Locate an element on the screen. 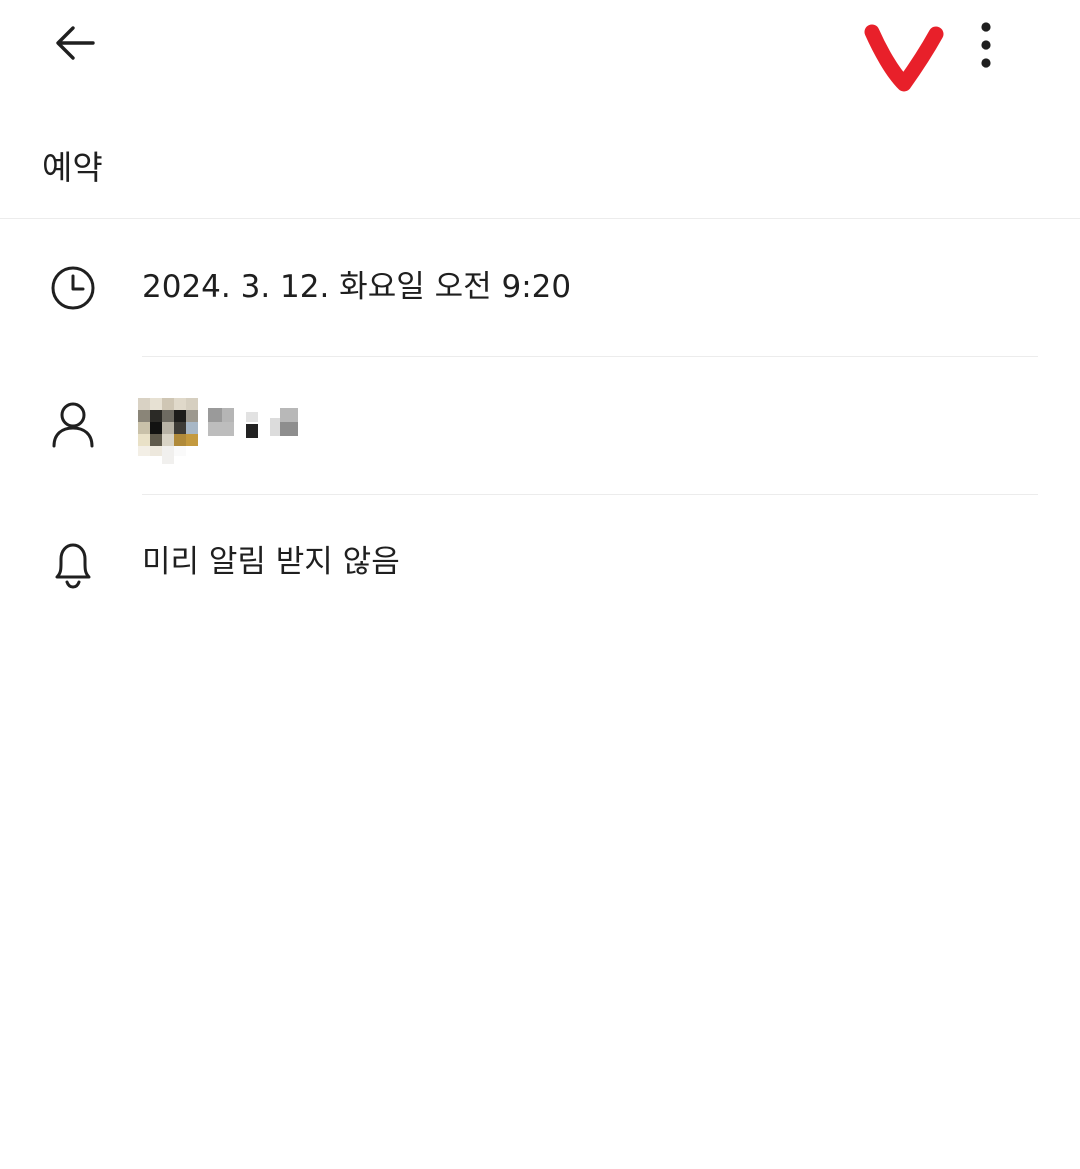  clock-icon is located at coordinates (73, 288).